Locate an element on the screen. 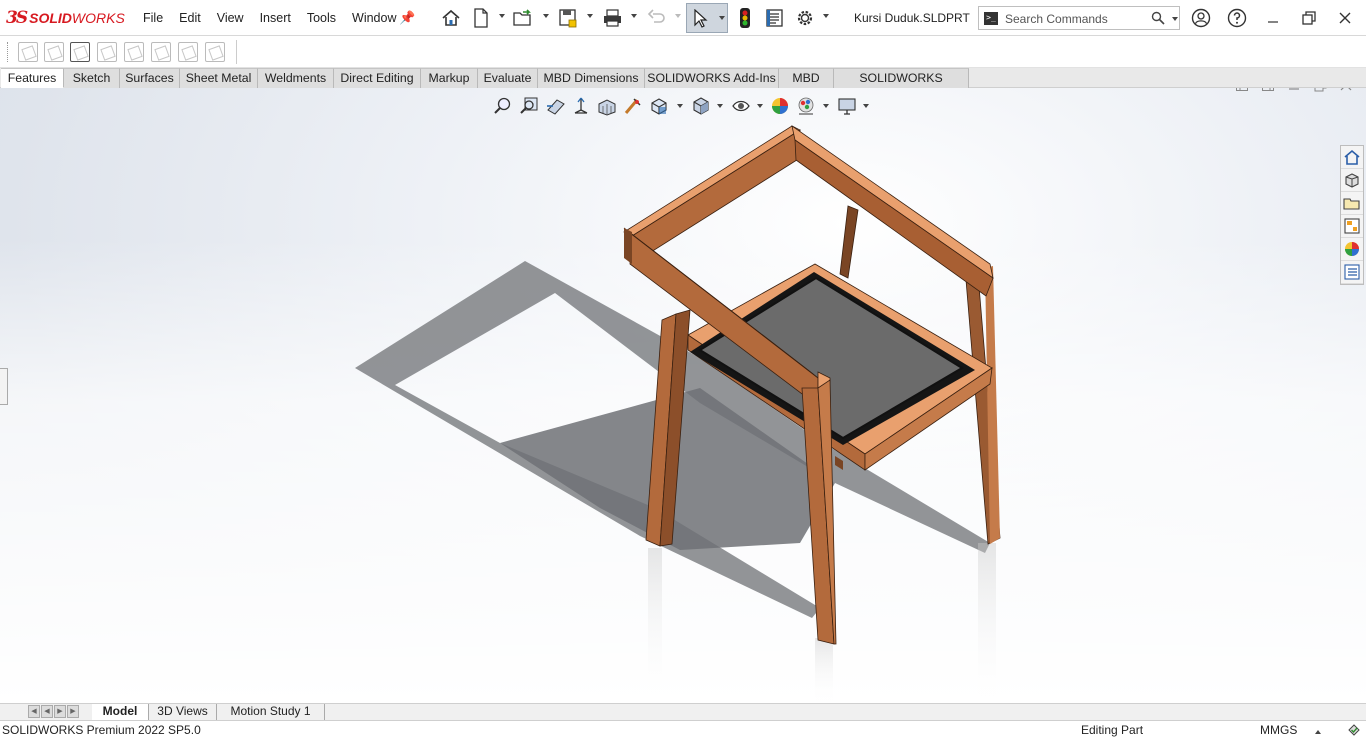 This screenshot has height=741, width=1366. new-dropdown-icon is located at coordinates (502, 16).